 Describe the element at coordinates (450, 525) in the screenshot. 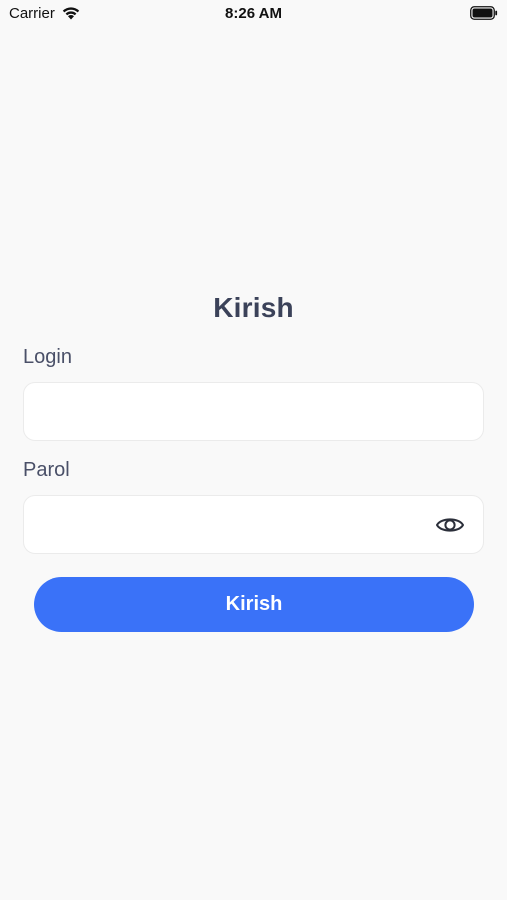

I see `eye-icon` at that location.